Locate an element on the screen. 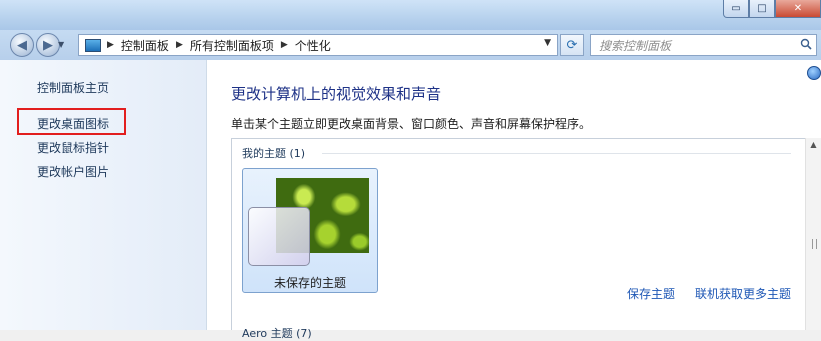 The width and height of the screenshot is (821, 341). theme-actions: 保存主题 联机获取更多主题 is located at coordinates (709, 293).